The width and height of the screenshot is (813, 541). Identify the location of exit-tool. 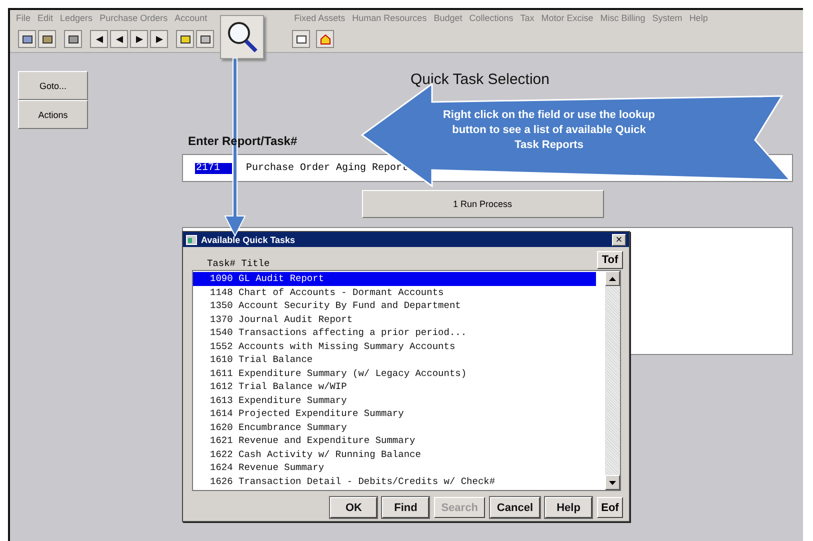
(185, 39).